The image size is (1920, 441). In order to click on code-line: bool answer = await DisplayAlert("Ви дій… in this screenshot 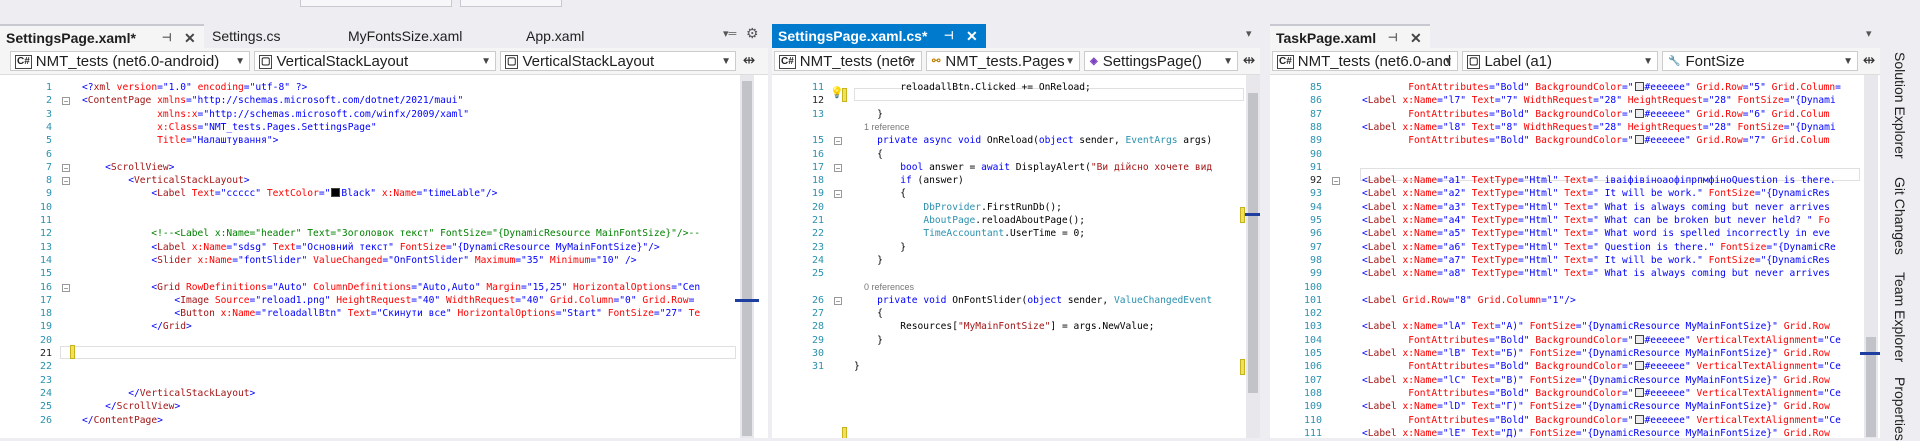, I will do `click(1056, 167)`.